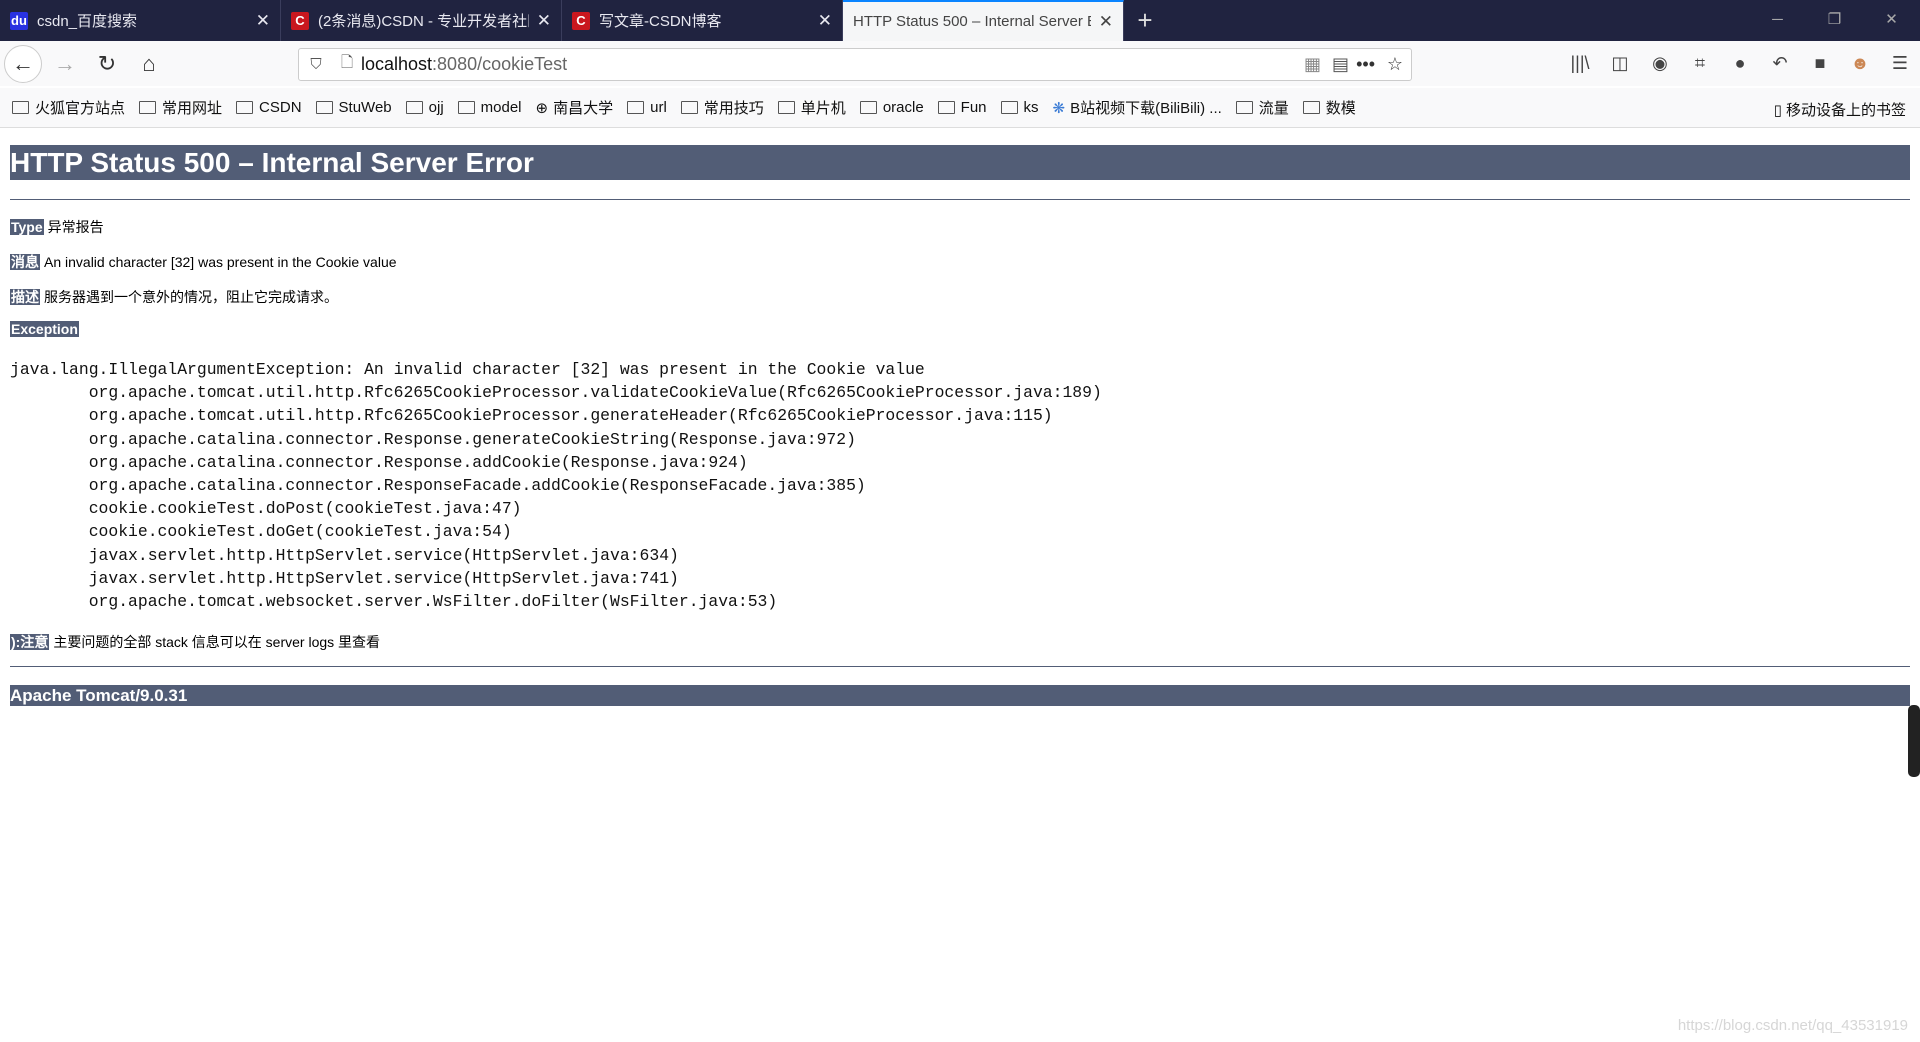  I want to click on tab-title: (2条消息)CSDN - 专业开发者社区, so click(423, 21).